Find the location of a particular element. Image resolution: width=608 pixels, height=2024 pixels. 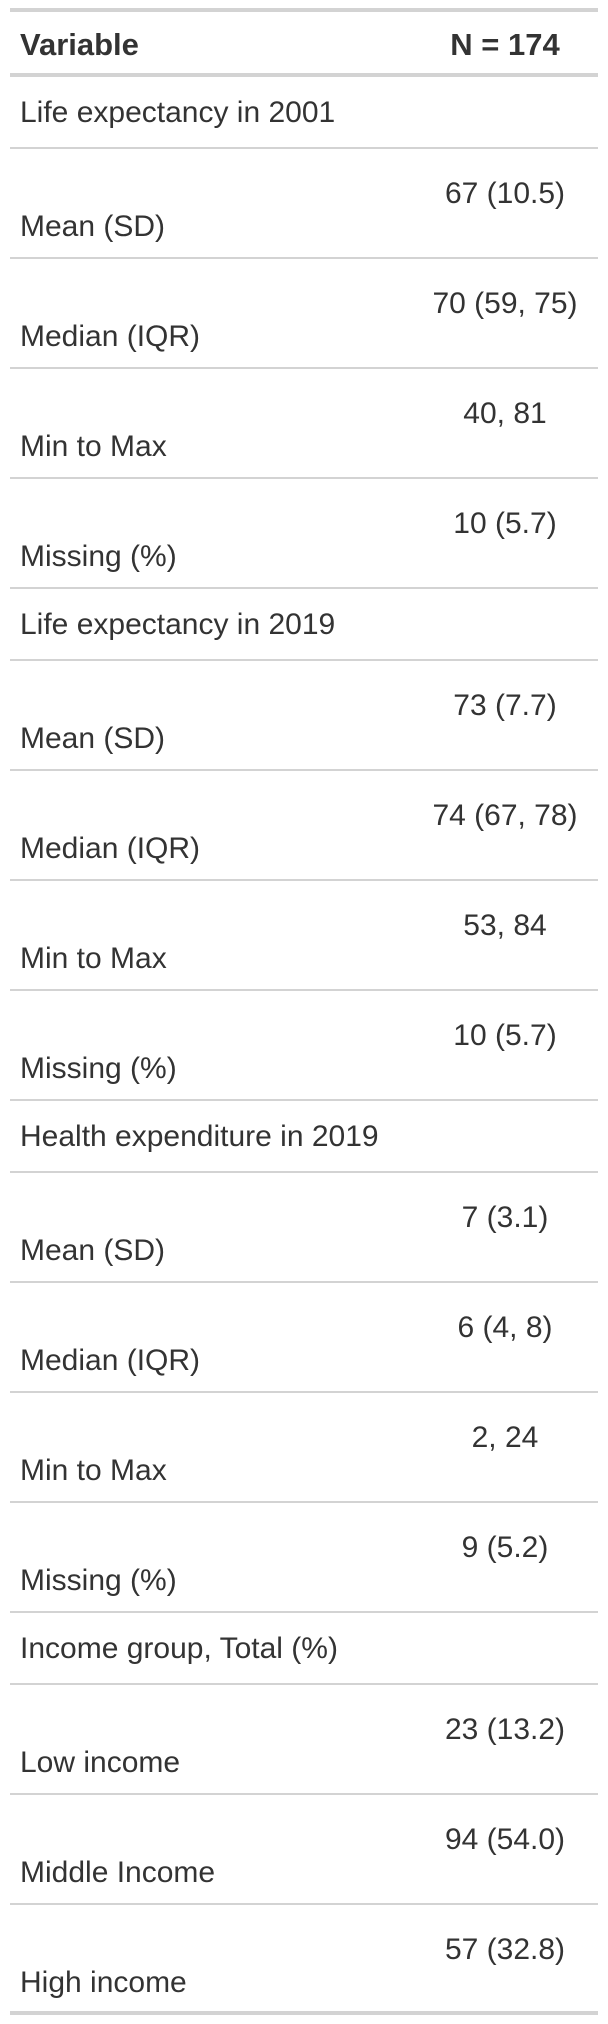

table-row: Median (IQR) 70 (59, 75) is located at coordinates (304, 314).